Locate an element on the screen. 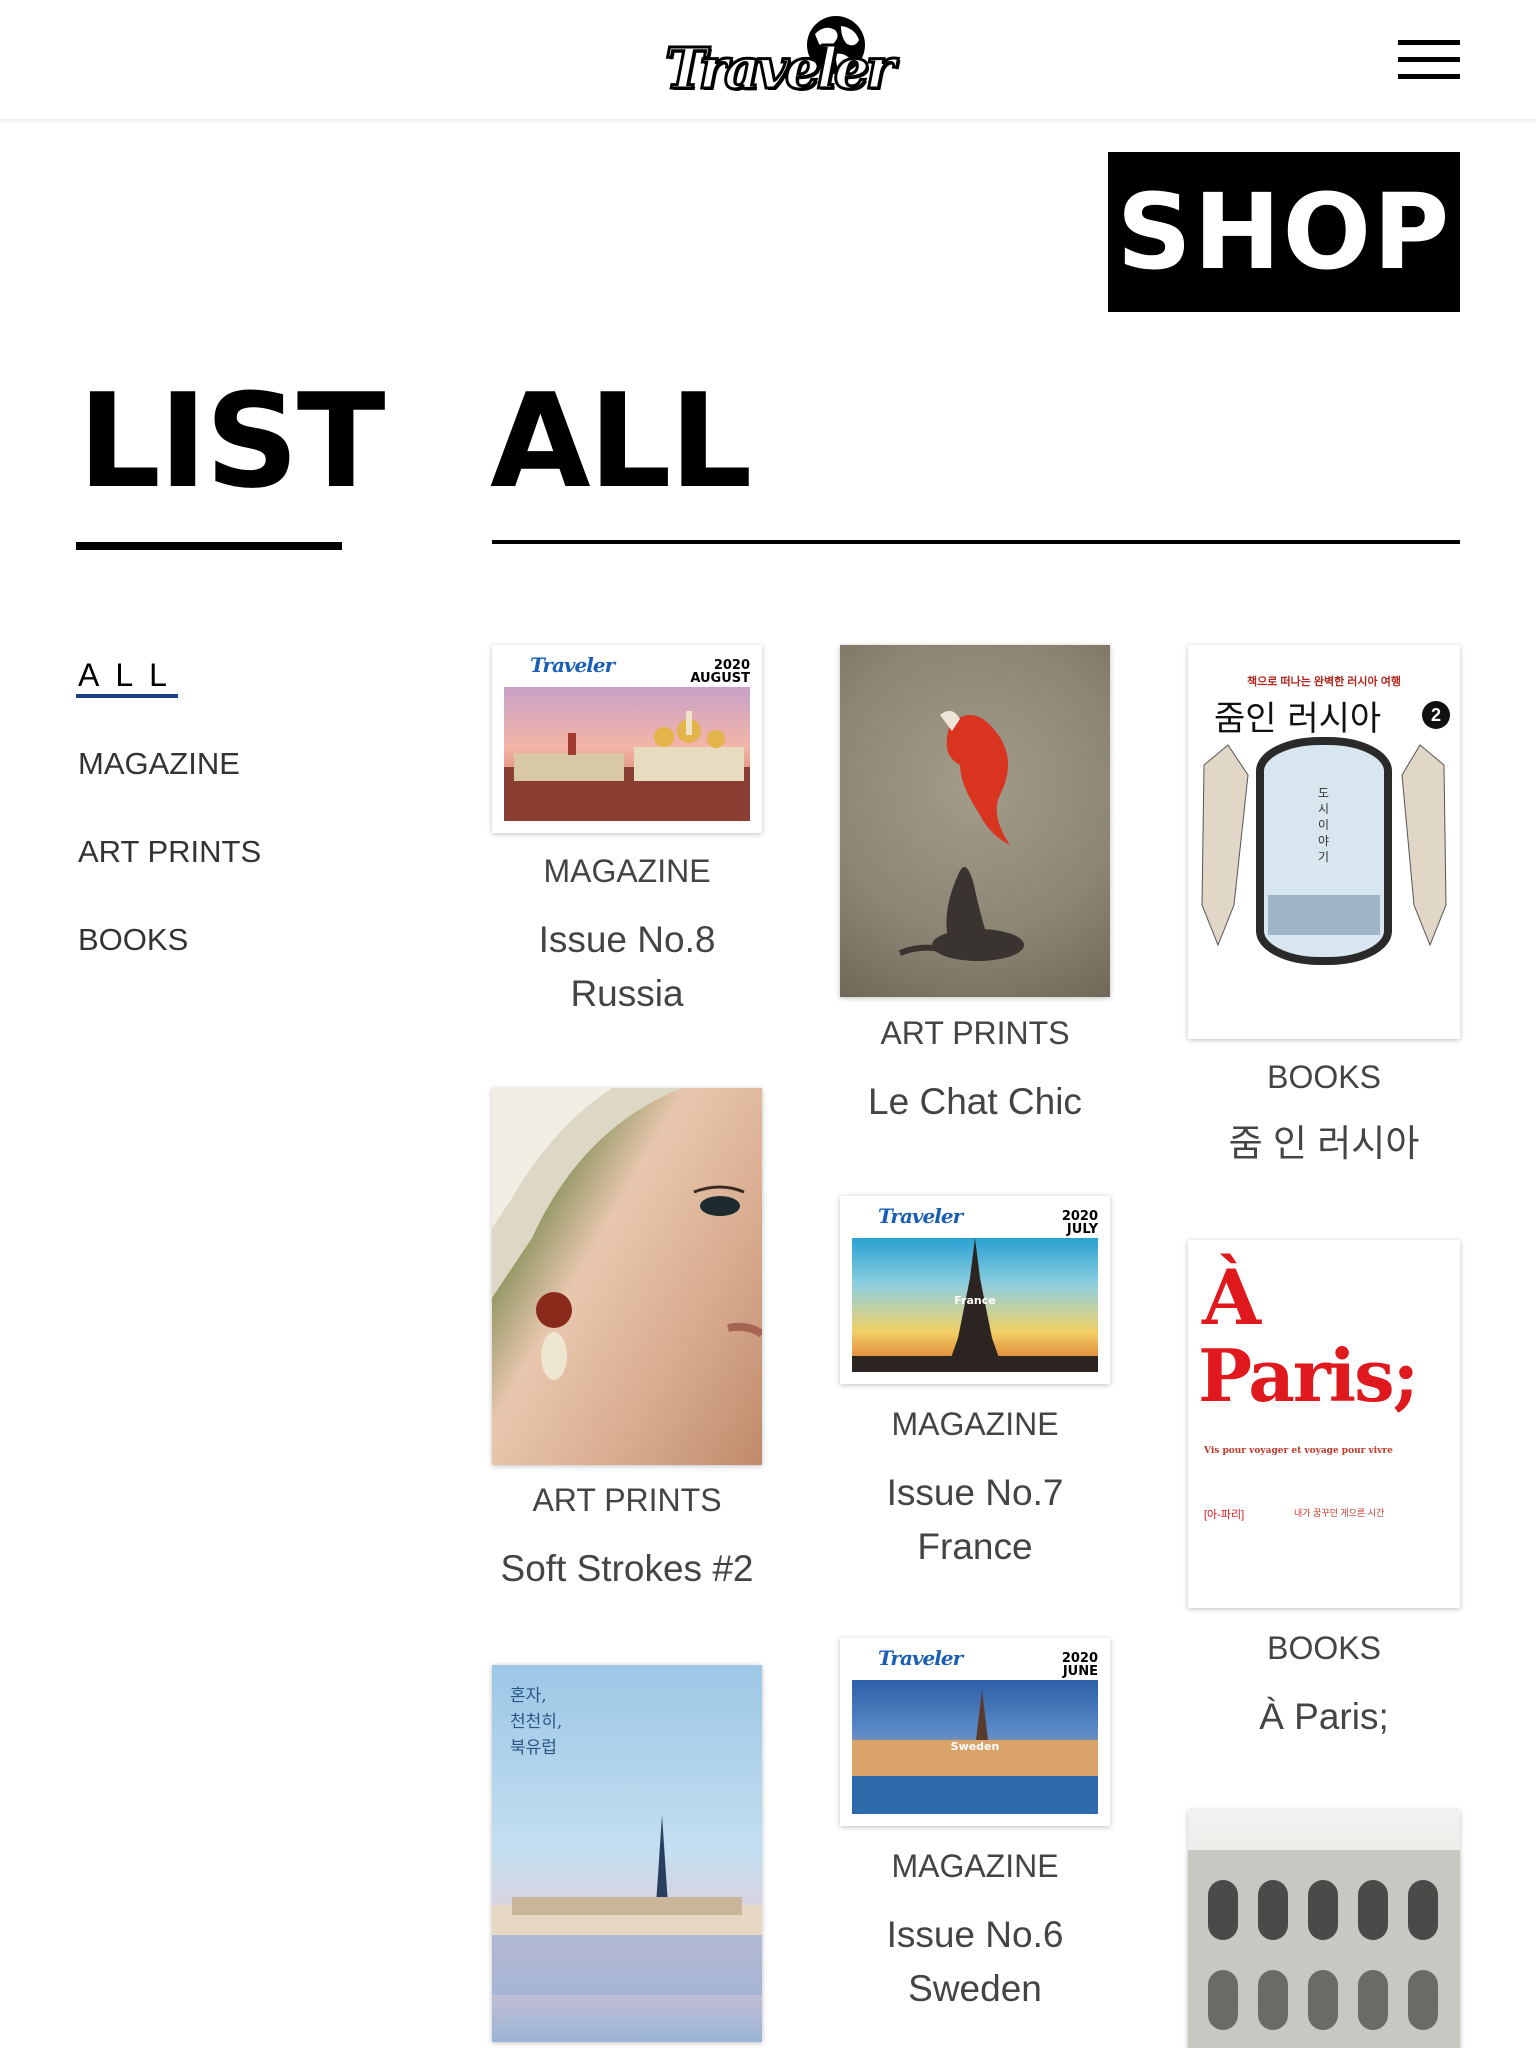 This screenshot has width=1536, height=2048. logo-wordmark: Traveler is located at coordinates (780, 69).